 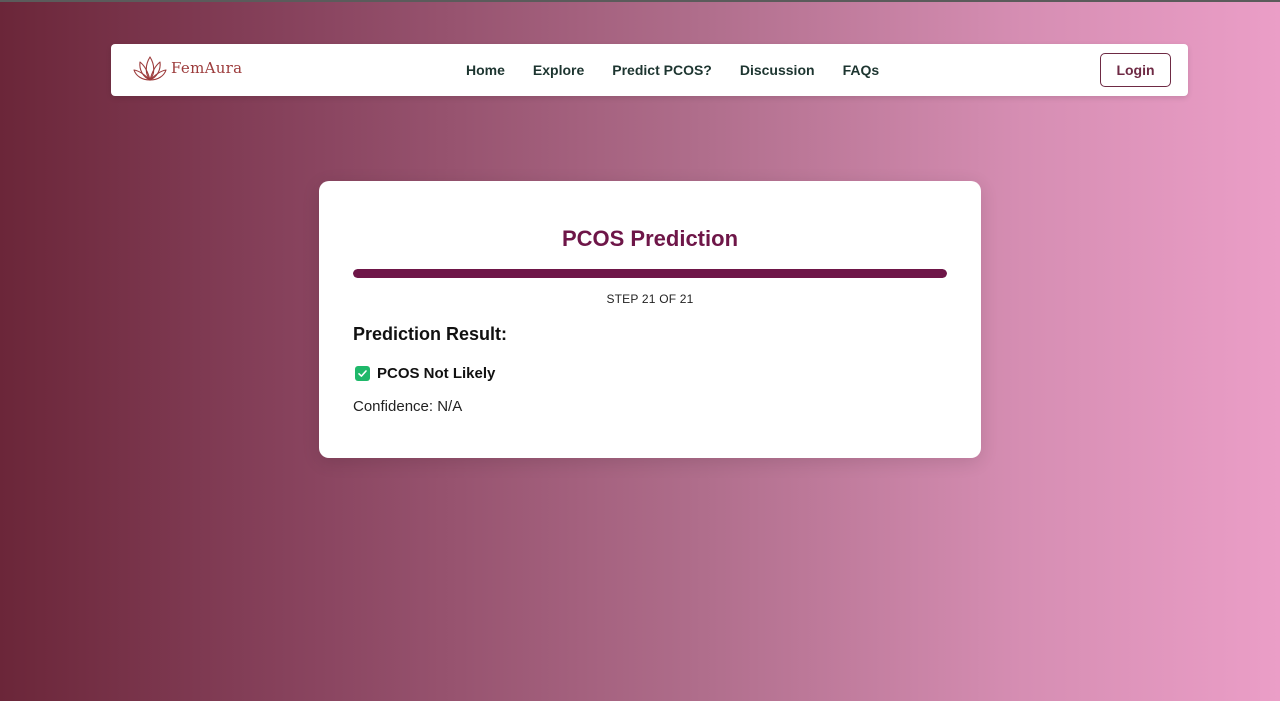 I want to click on result-heading: Prediction Result:, so click(x=430, y=334).